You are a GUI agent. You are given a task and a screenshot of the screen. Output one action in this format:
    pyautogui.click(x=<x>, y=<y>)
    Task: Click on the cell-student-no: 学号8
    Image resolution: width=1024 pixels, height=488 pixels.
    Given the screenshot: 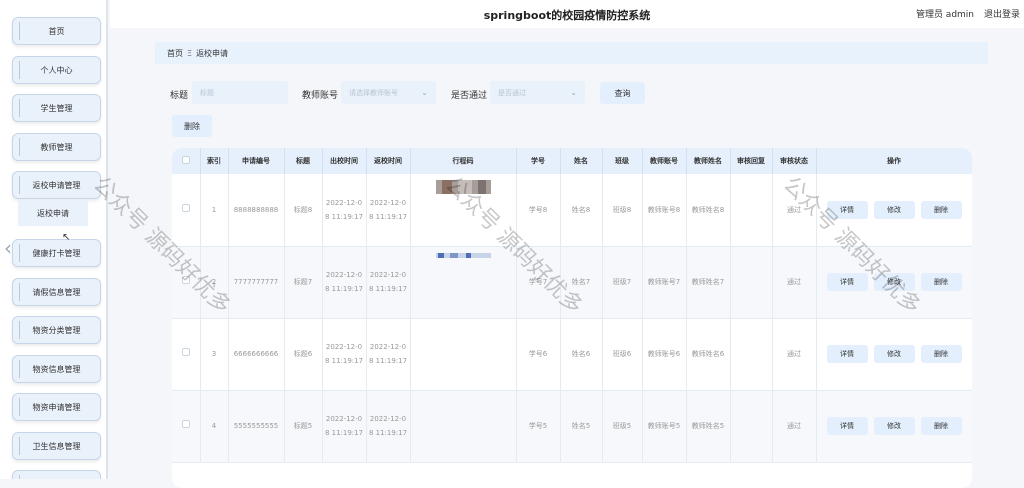 What is the action you would take?
    pyautogui.click(x=538, y=210)
    